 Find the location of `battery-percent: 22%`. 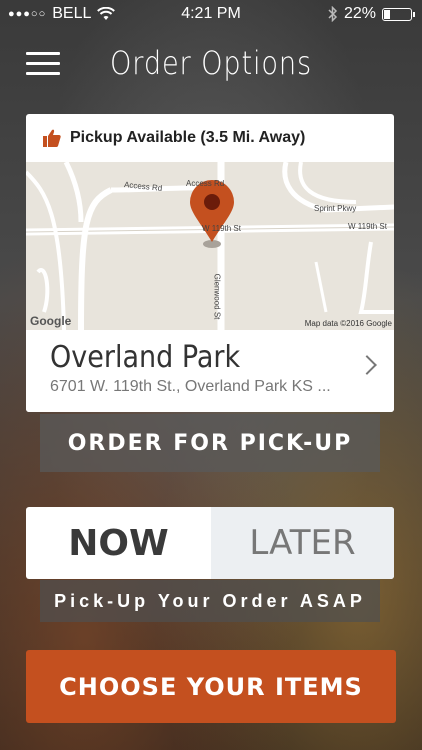

battery-percent: 22% is located at coordinates (359, 13).